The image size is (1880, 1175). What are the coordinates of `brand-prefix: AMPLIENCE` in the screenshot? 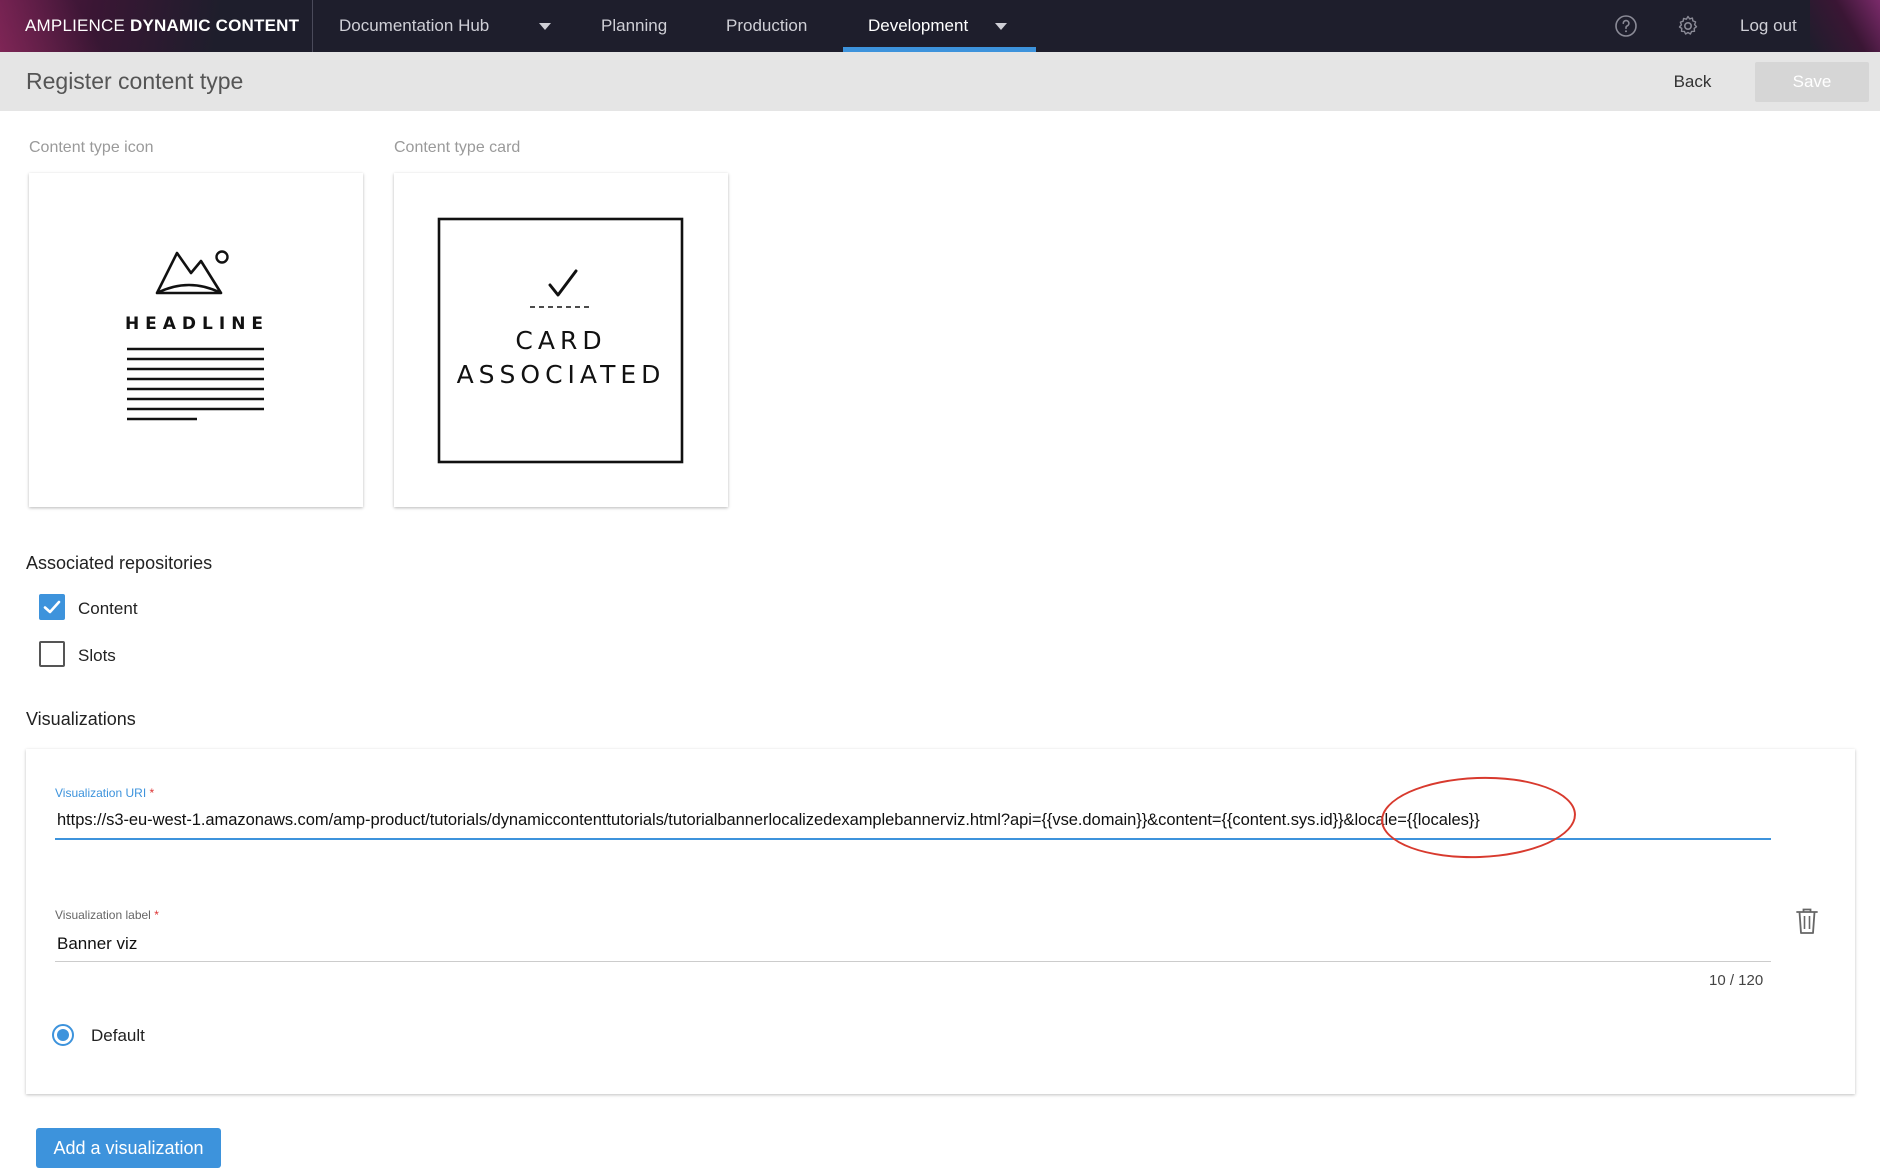 It's located at (75, 25).